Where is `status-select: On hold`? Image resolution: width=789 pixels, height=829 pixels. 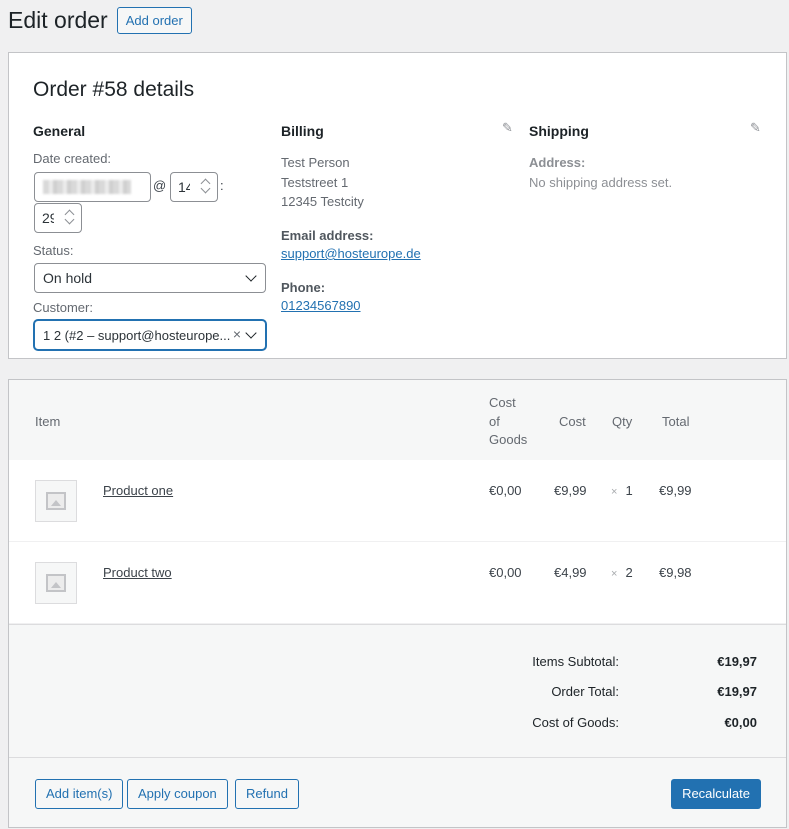
status-select: On hold is located at coordinates (150, 278).